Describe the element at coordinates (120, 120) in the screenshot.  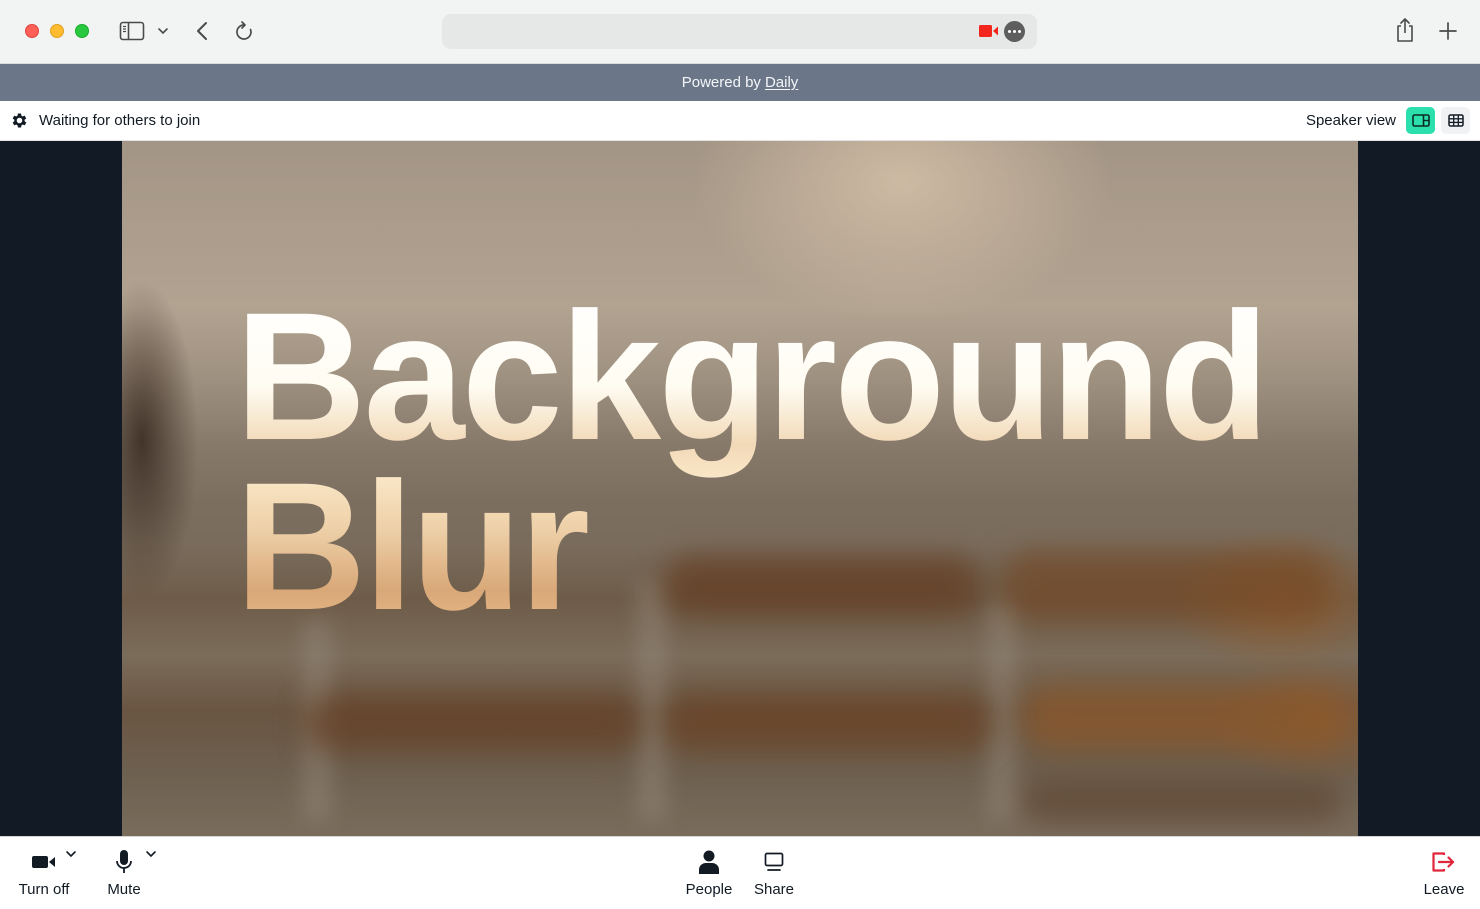
I see `waiting-status: Waiting for others to join` at that location.